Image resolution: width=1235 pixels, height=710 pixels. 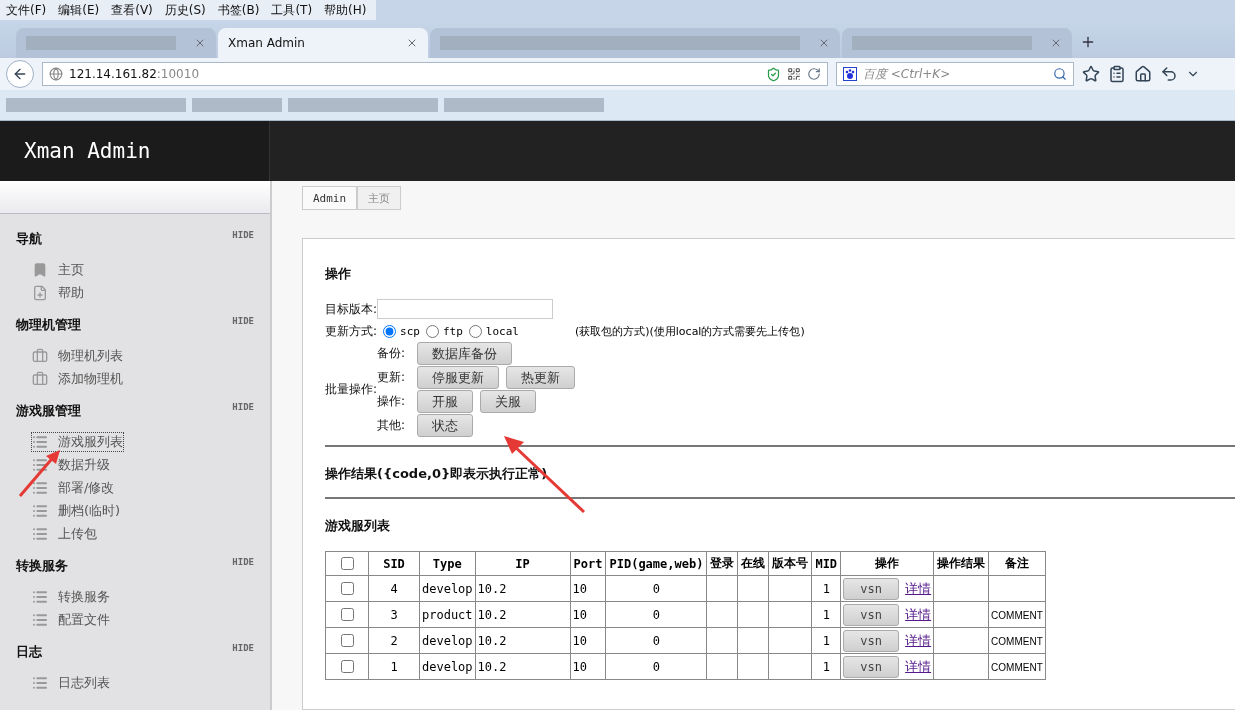 I want to click on section-heading: 游戏服列表, so click(x=358, y=526).